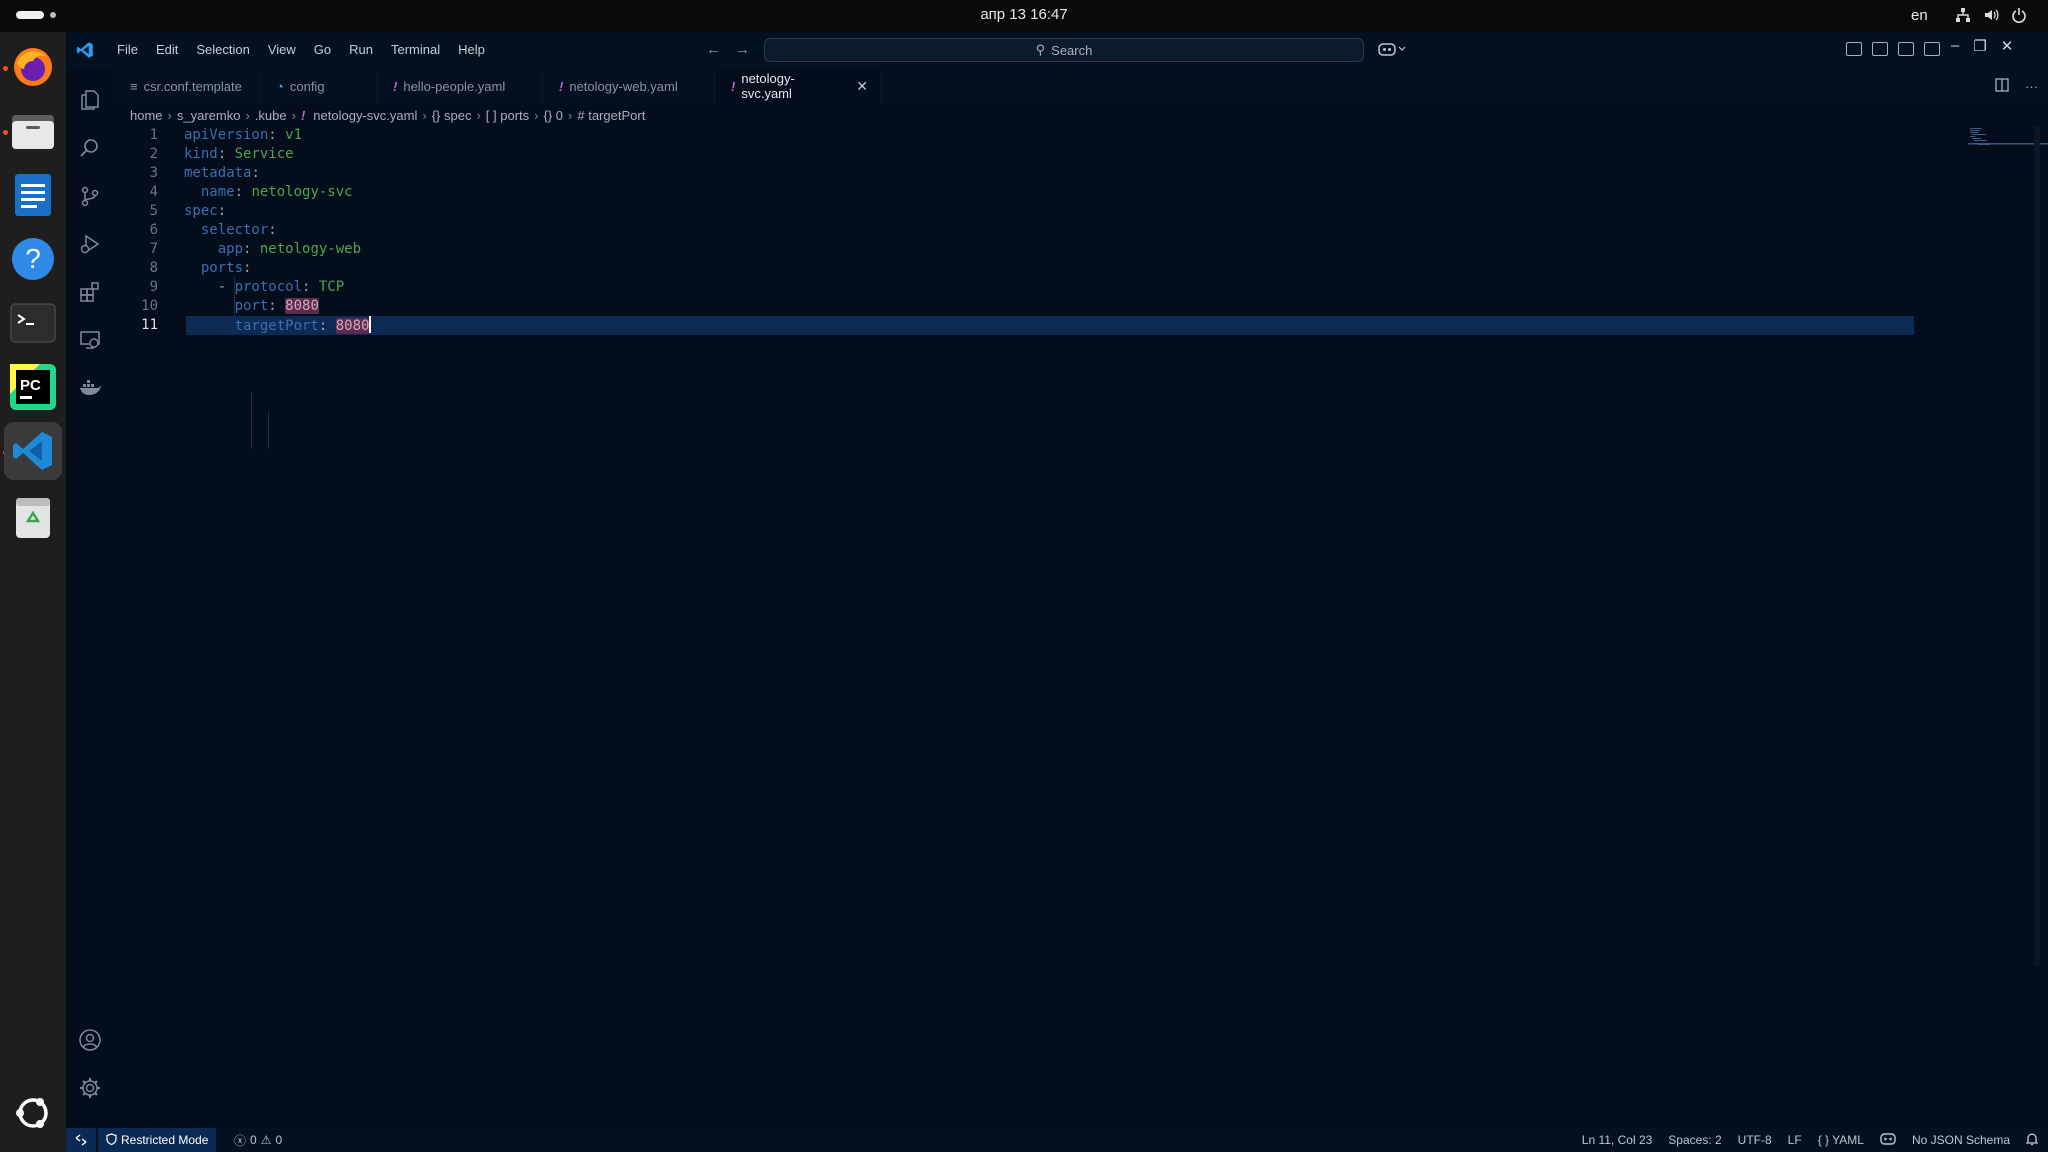  What do you see at coordinates (1893, 49) in the screenshot?
I see `layout-controls` at bounding box center [1893, 49].